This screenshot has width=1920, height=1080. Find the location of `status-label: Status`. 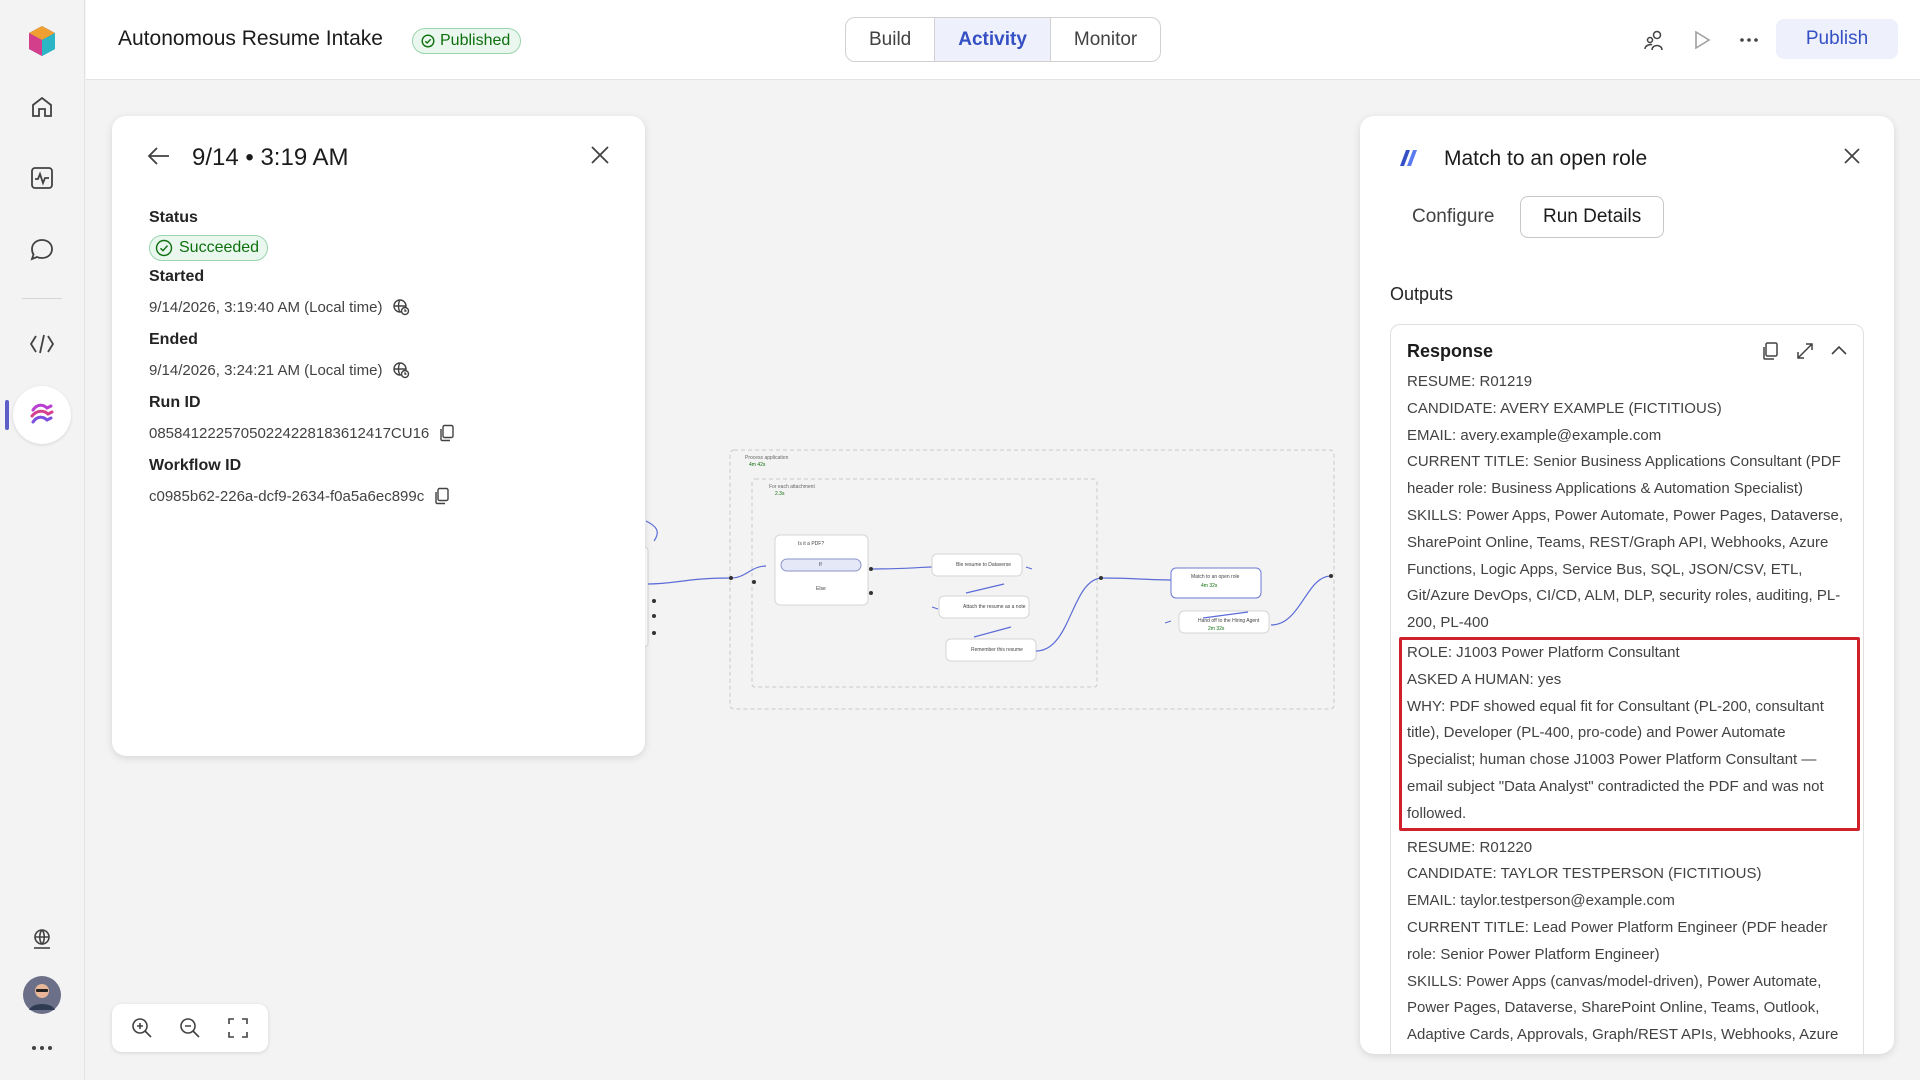

status-label: Status is located at coordinates (173, 217).